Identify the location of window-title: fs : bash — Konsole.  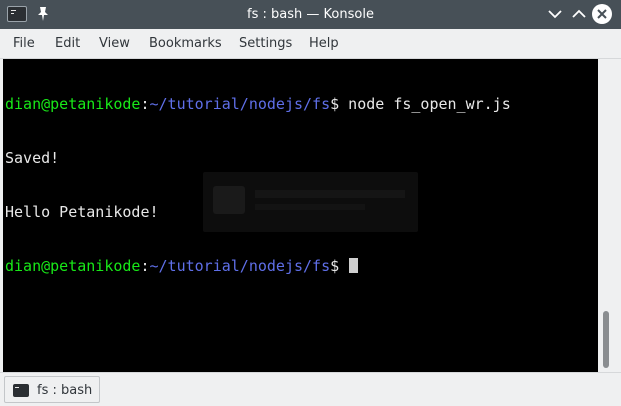
(310, 14).